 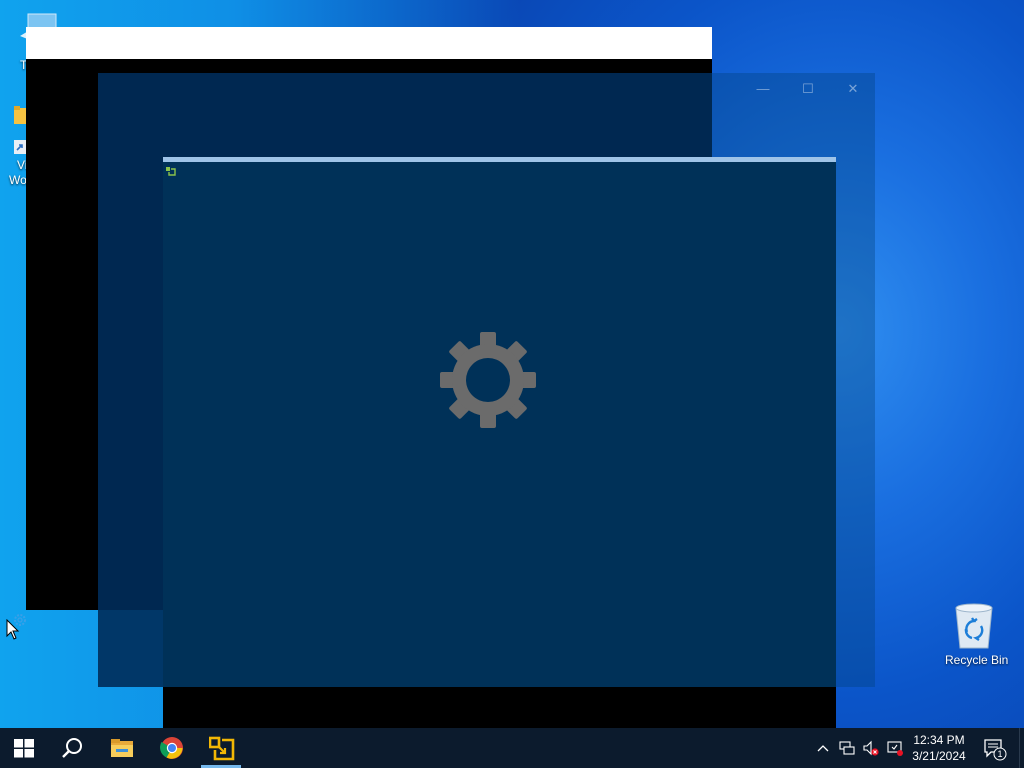 I want to click on network-icon, so click(x=847, y=748).